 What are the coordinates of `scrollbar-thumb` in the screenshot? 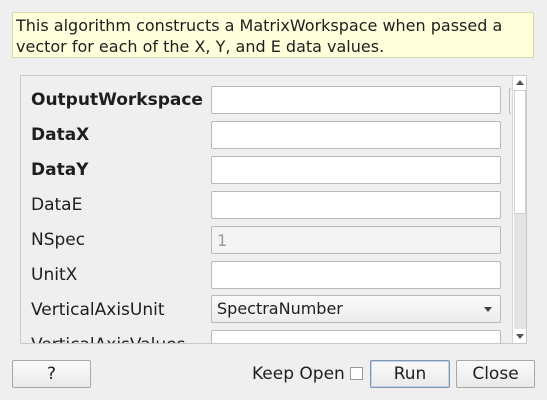 It's located at (520, 152).